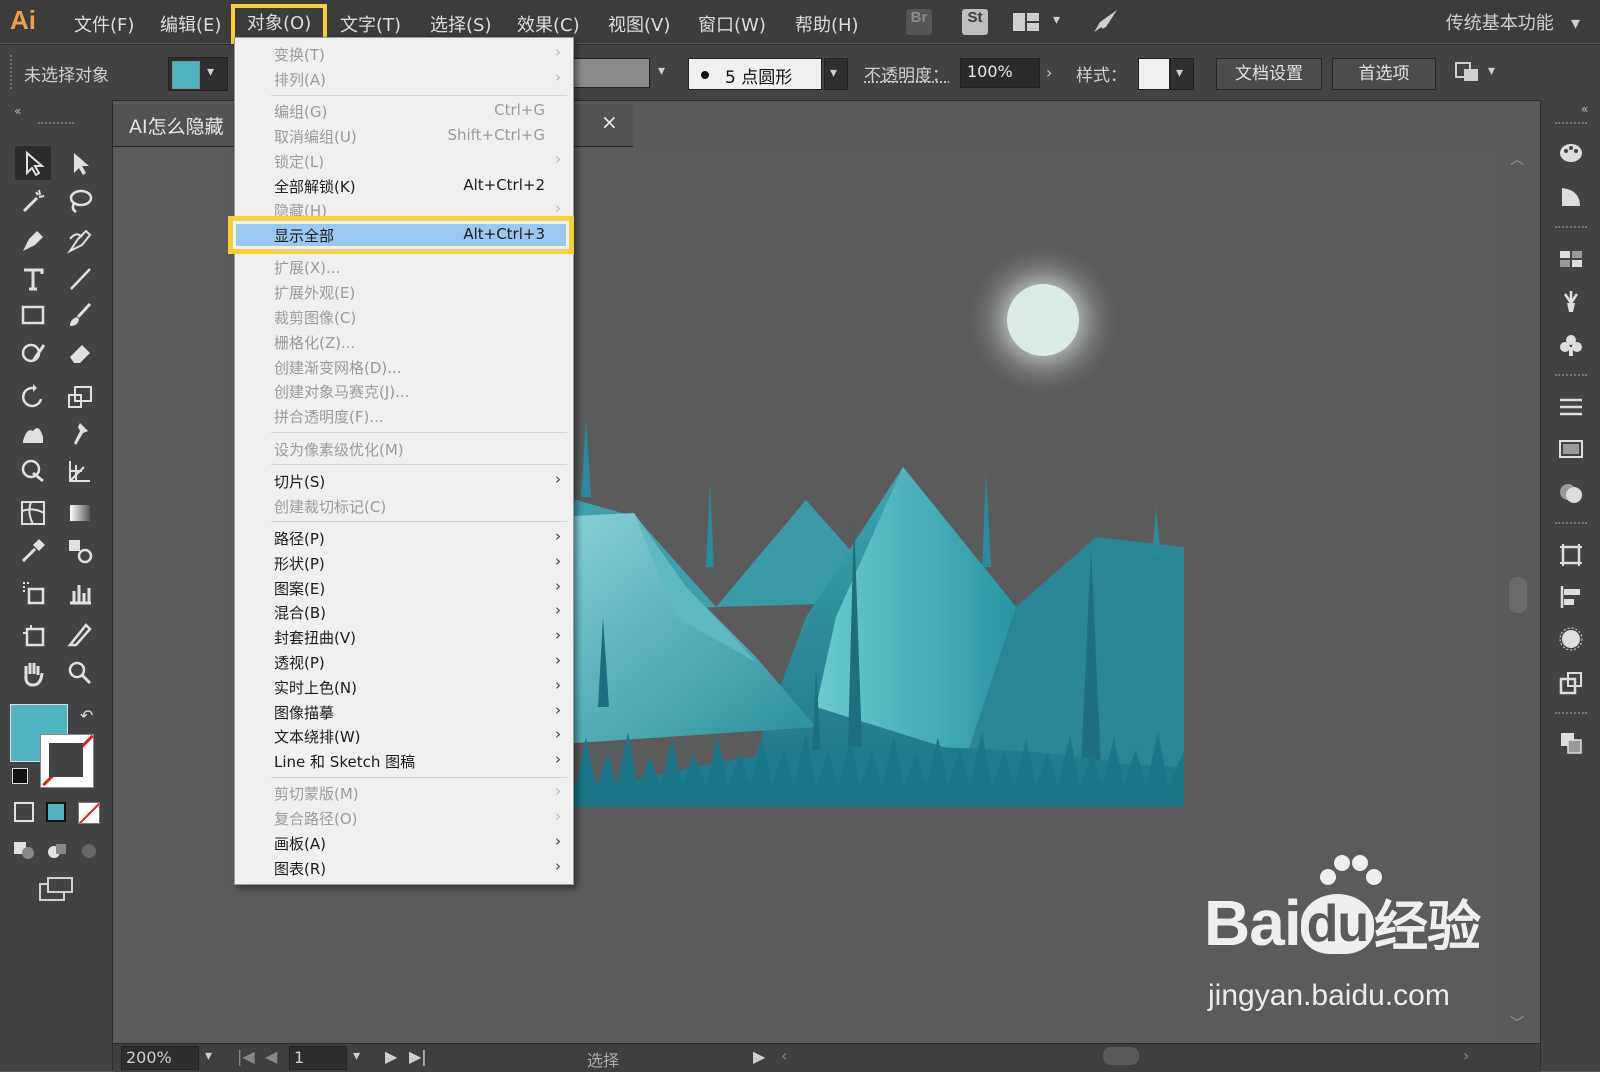 This screenshot has height=1072, width=1600. Describe the element at coordinates (732, 24) in the screenshot. I see `menu-window: 窗口(W)` at that location.